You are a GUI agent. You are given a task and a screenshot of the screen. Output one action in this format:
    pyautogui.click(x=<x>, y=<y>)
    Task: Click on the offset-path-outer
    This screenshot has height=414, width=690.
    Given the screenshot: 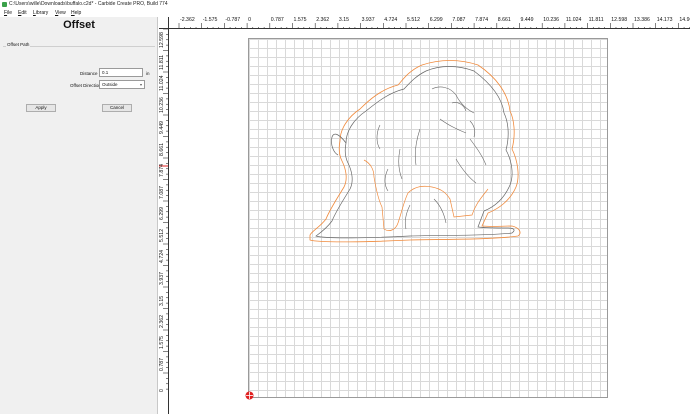 What is the action you would take?
    pyautogui.click(x=415, y=151)
    